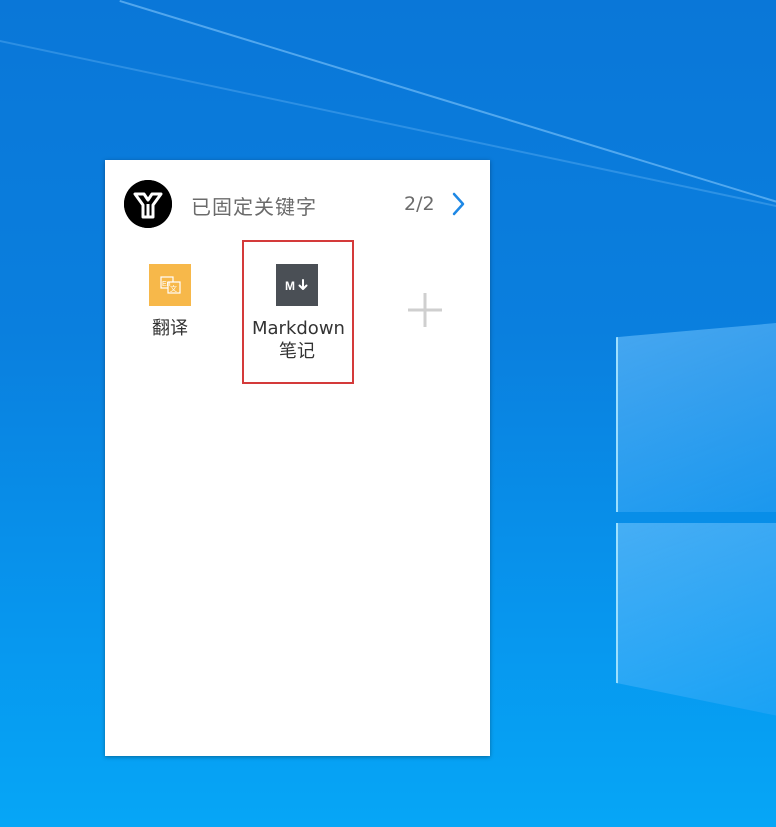  I want to click on plus-icon, so click(425, 310).